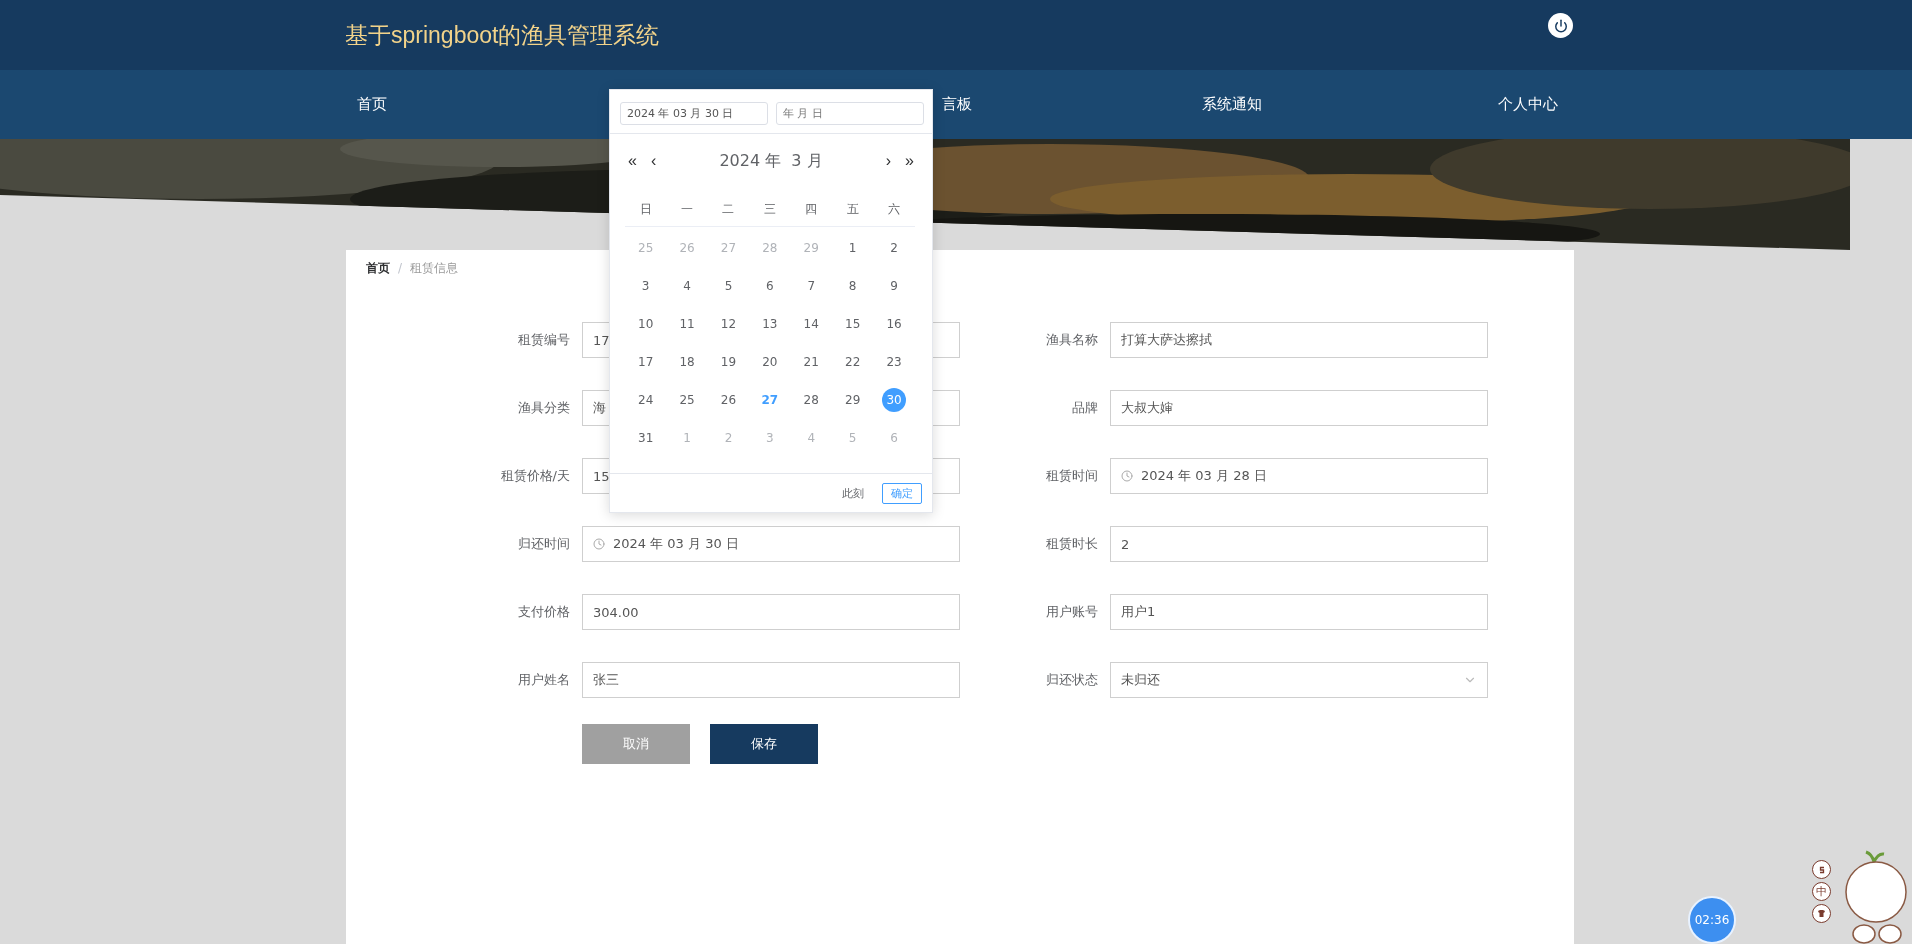  I want to click on calendar-day: 4, so click(687, 286).